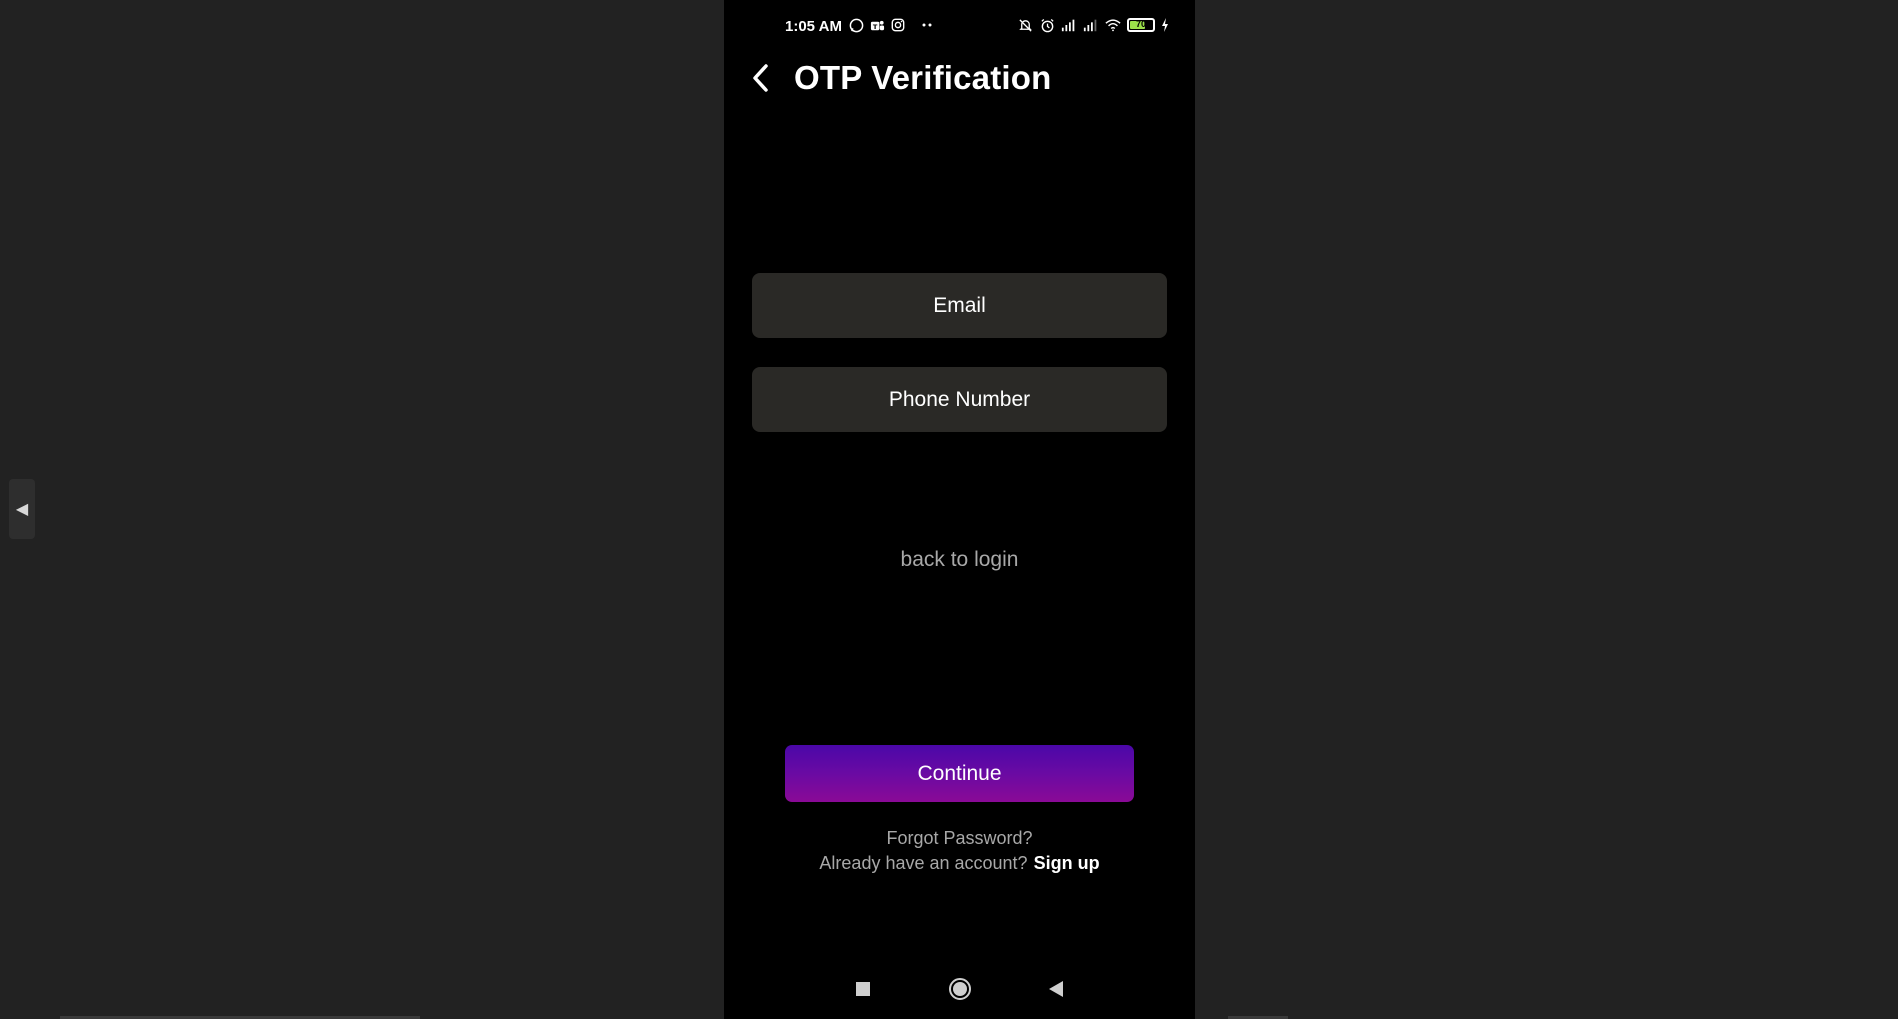  What do you see at coordinates (898, 25) in the screenshot?
I see `instagram-icon` at bounding box center [898, 25].